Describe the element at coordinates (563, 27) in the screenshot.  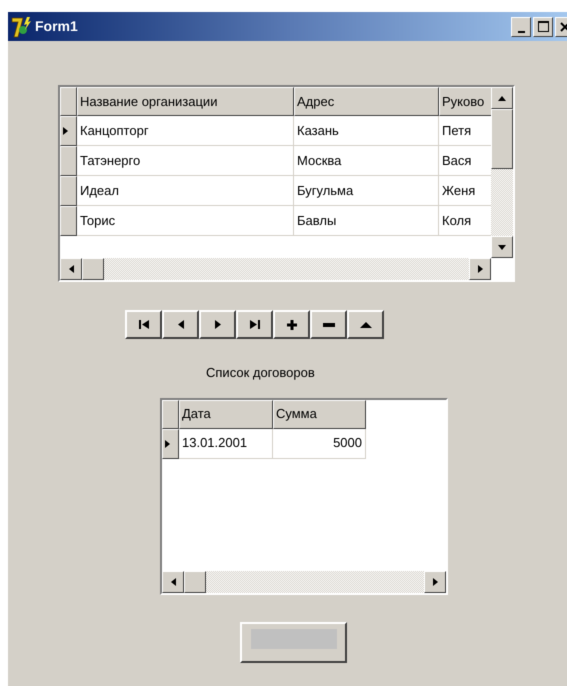
I see `close-icon` at that location.